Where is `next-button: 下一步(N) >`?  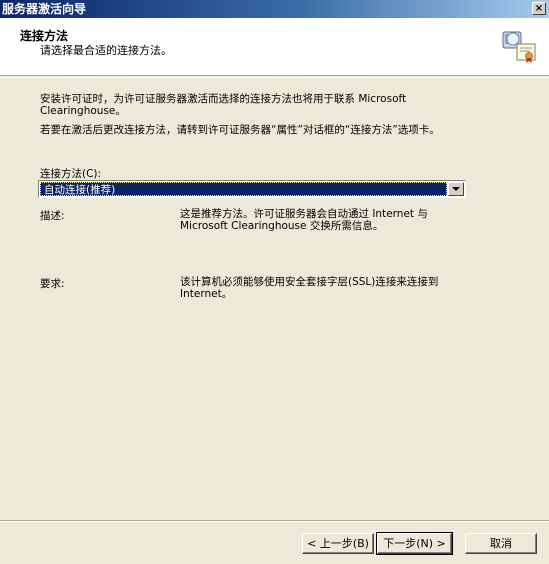
next-button: 下一步(N) > is located at coordinates (414, 543).